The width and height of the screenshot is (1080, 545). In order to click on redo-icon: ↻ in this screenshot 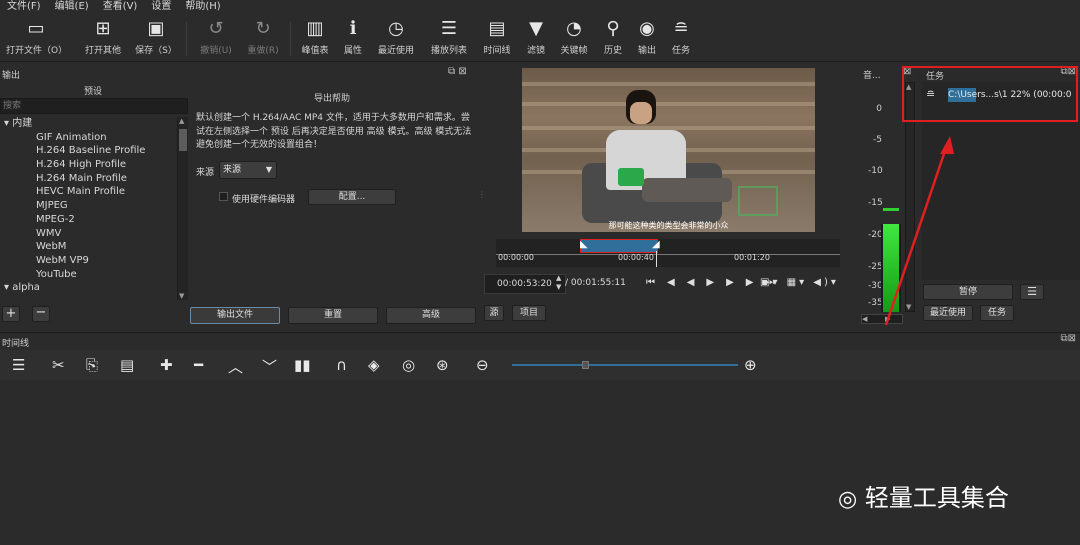, I will do `click(263, 28)`.